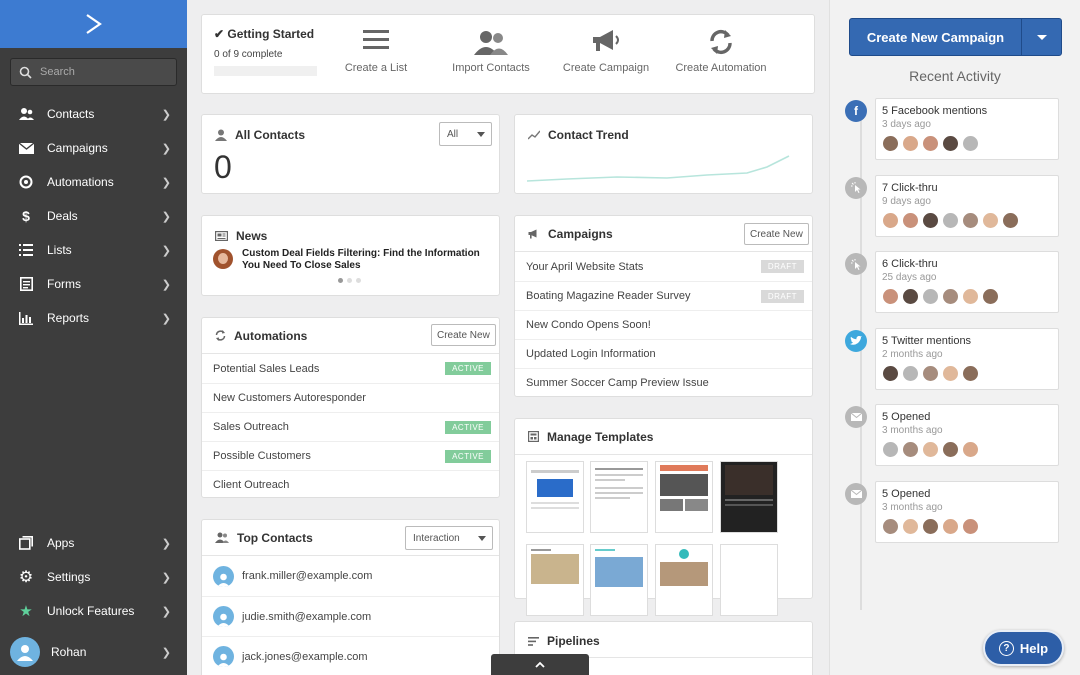 The height and width of the screenshot is (675, 1080). I want to click on search-box, so click(93, 72).